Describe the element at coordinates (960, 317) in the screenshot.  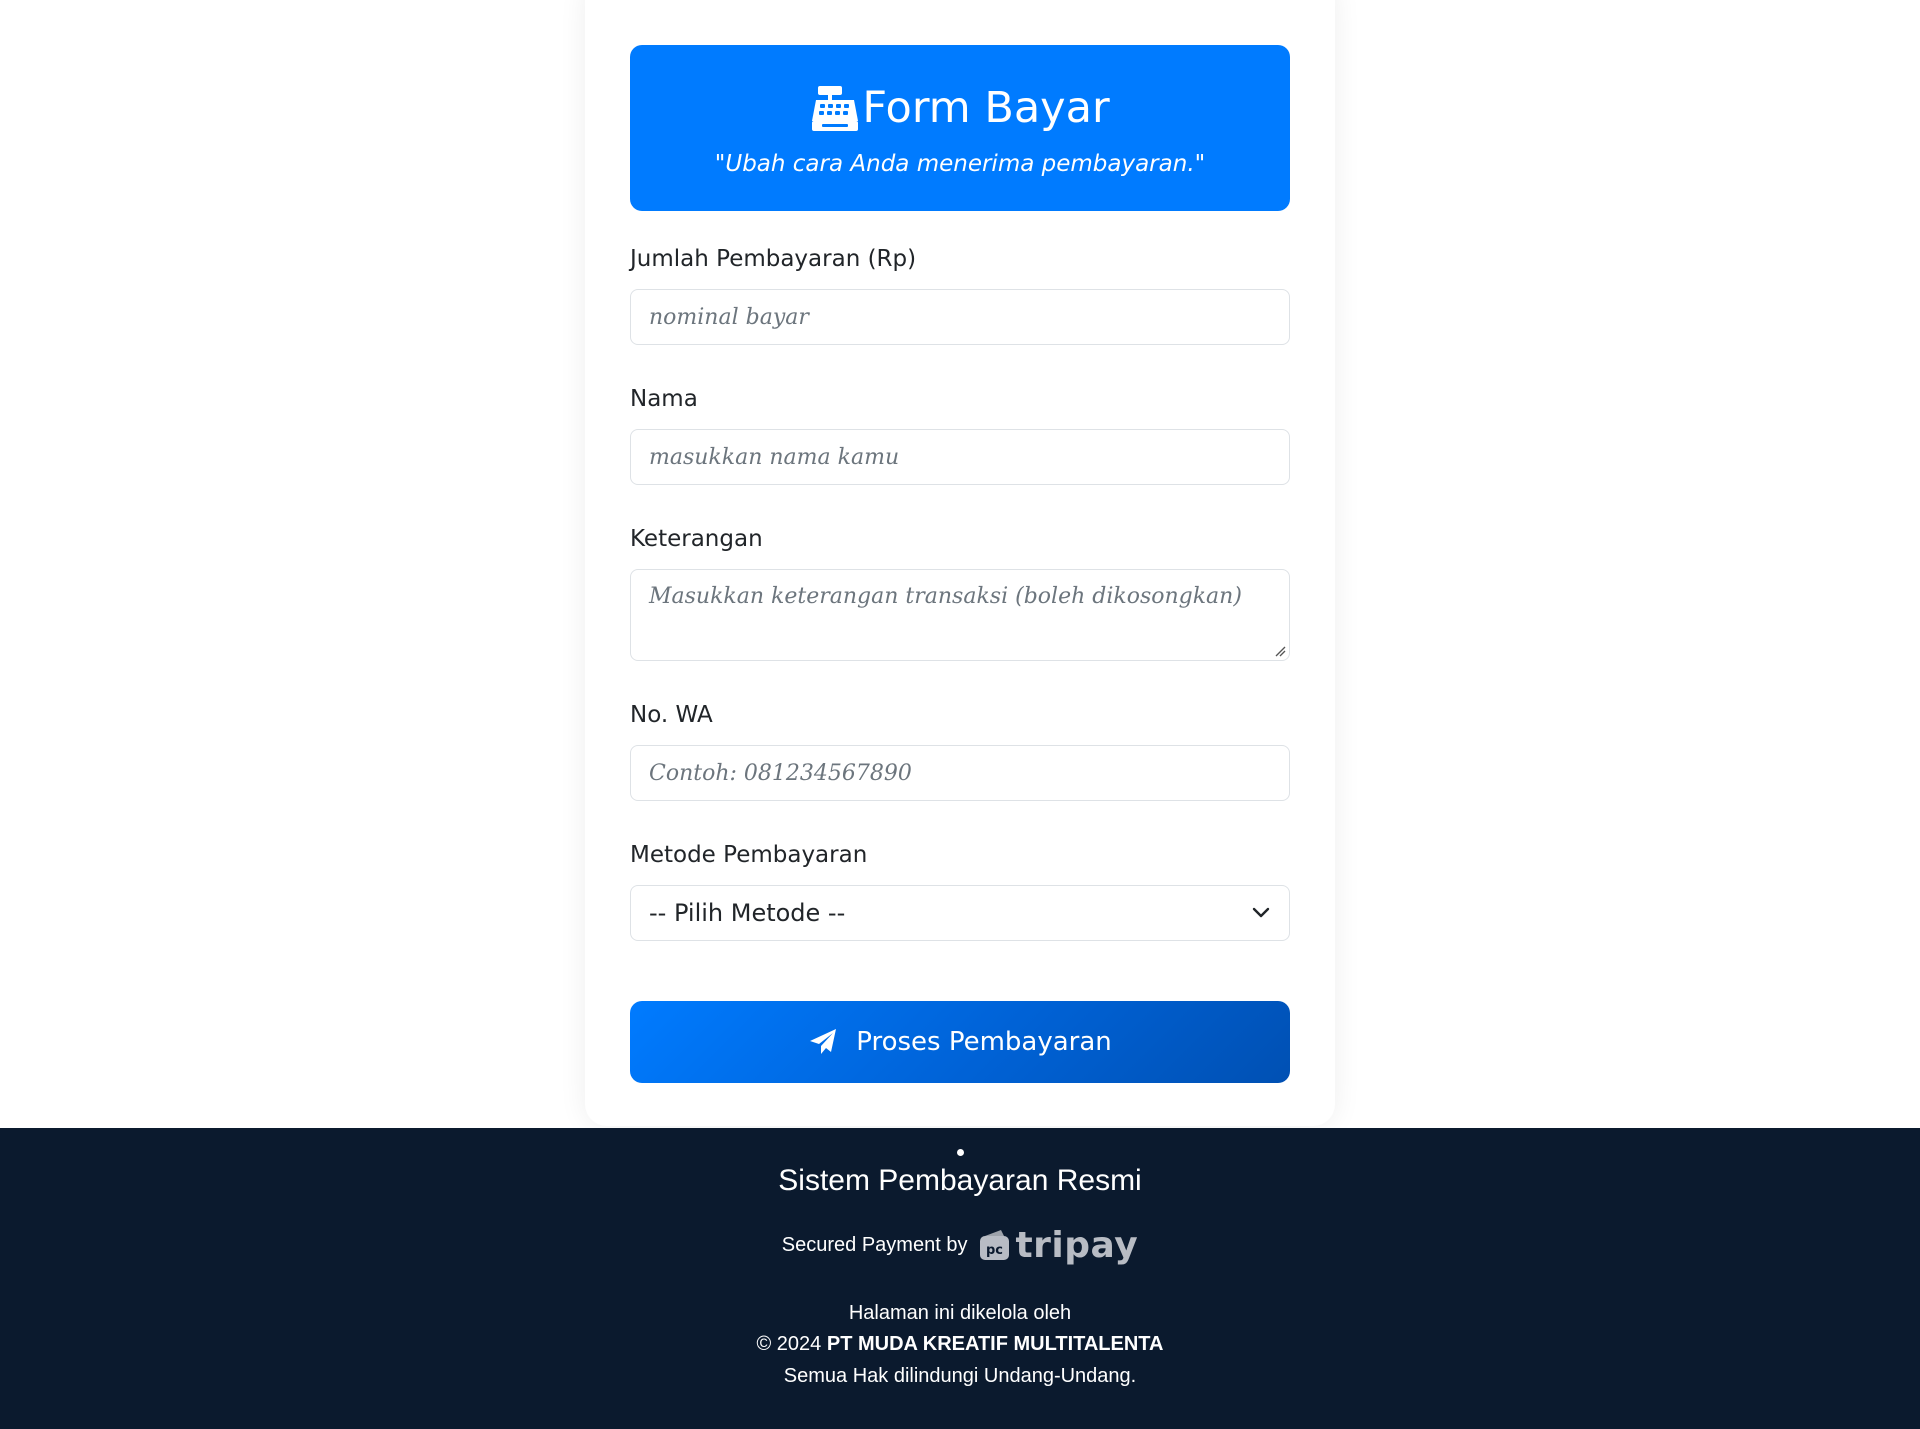
I see `amount-input: nominal bayar` at that location.